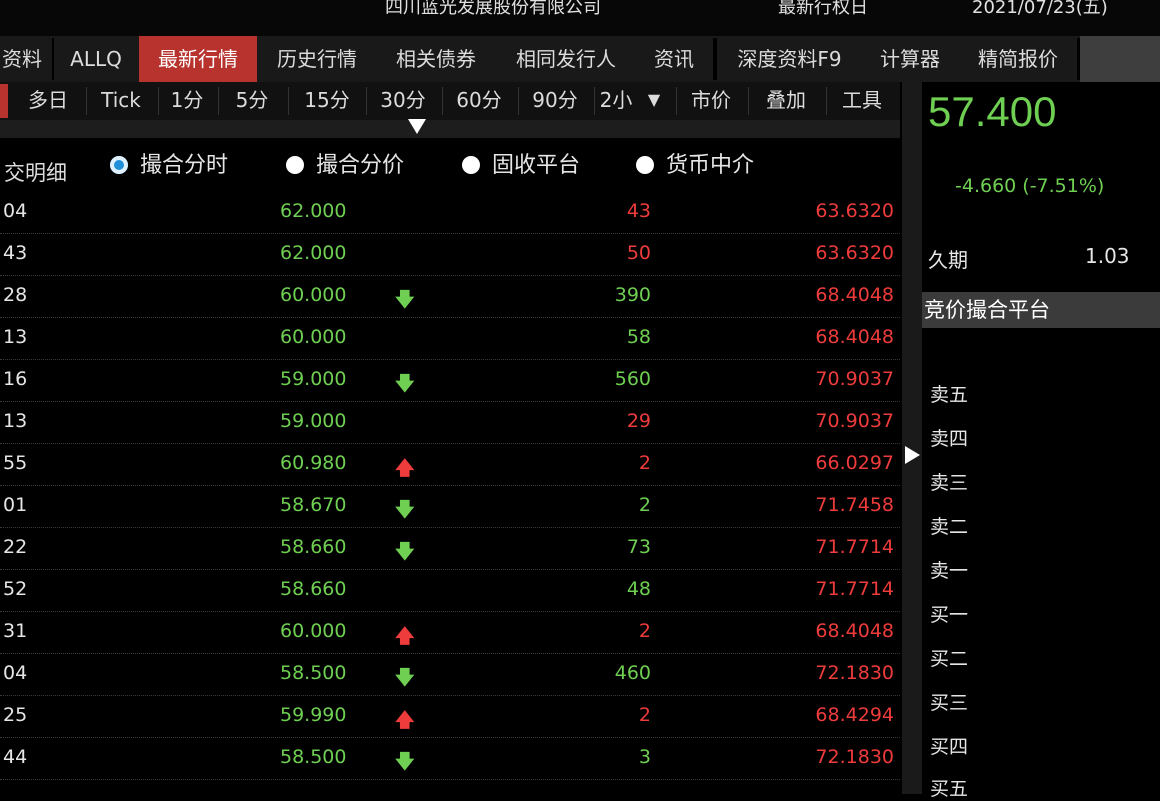 This screenshot has height=801, width=1160. Describe the element at coordinates (403, 101) in the screenshot. I see `period-30min: 30分` at that location.